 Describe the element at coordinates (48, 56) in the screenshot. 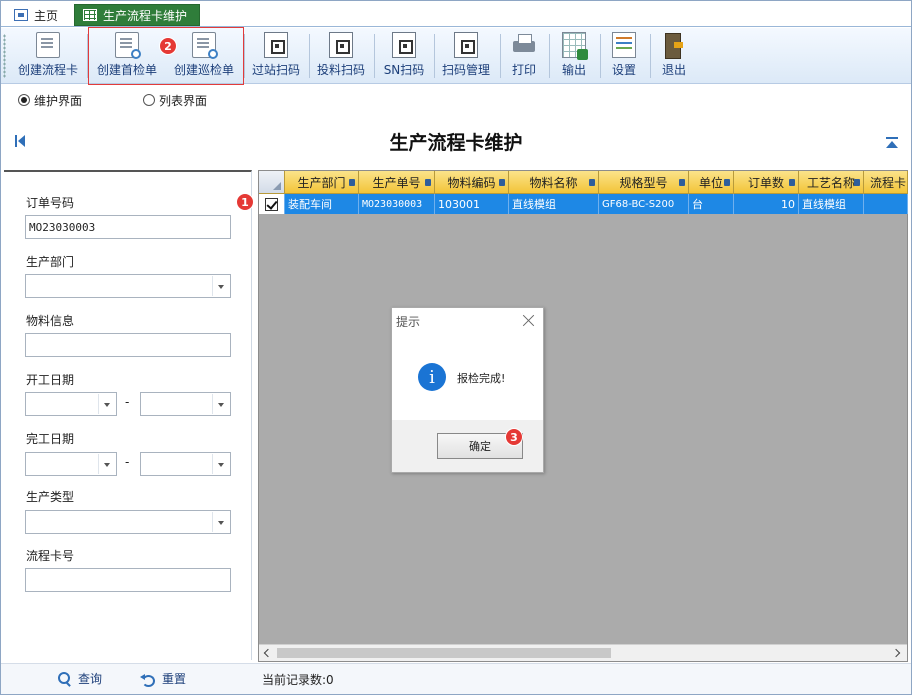

I see `create-card-button: 创建流程卡` at that location.